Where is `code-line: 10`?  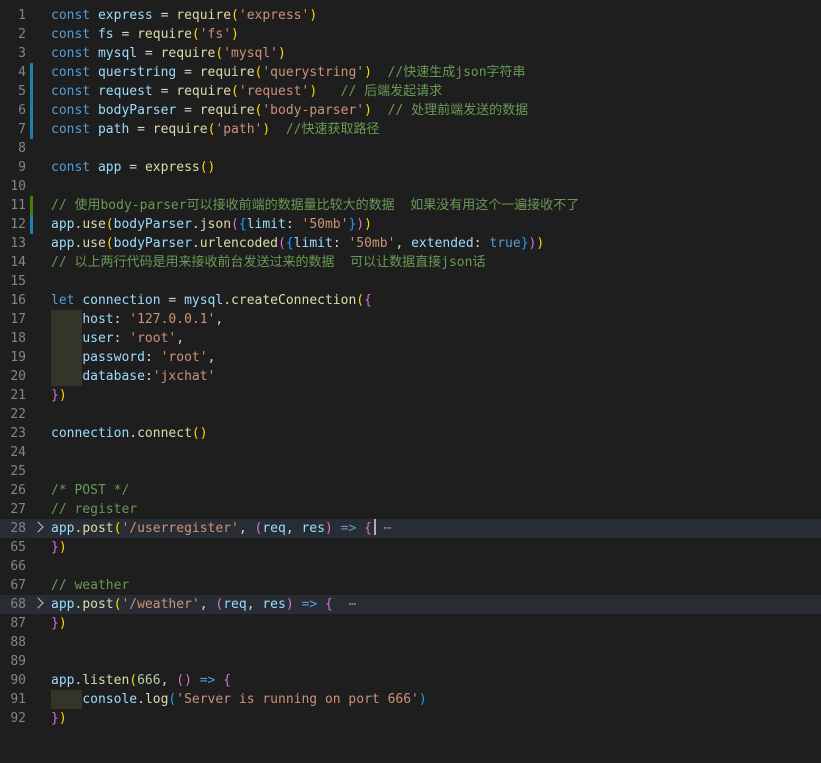 code-line: 10 is located at coordinates (410, 186).